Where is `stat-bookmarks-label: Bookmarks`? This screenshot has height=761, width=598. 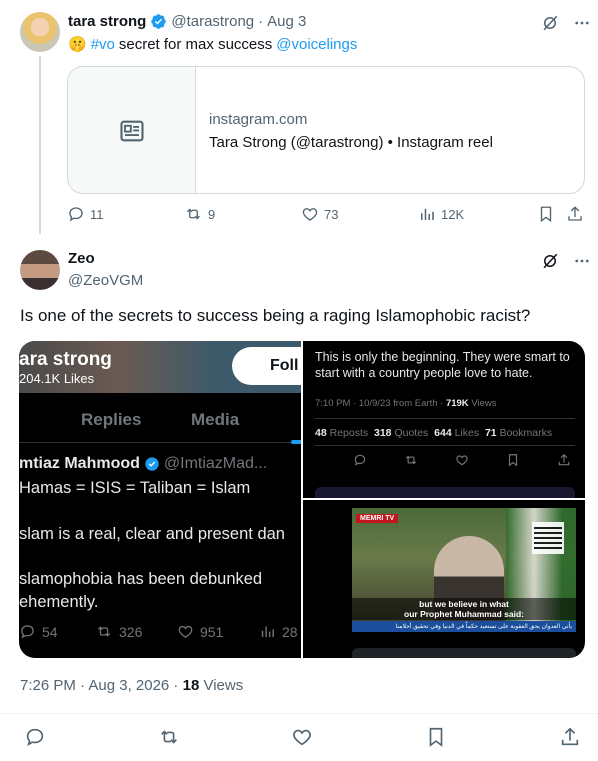
stat-bookmarks-label: Bookmarks is located at coordinates (526, 433).